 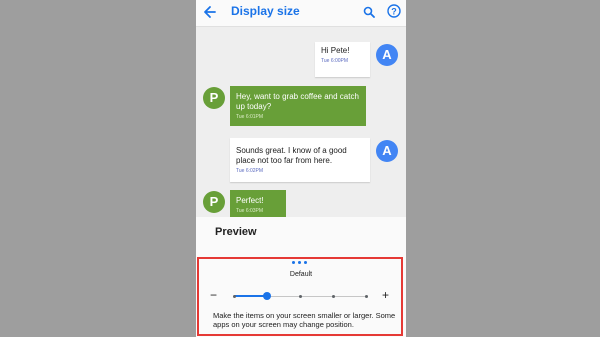 I want to click on arrow-back-icon, so click(x=210, y=12).